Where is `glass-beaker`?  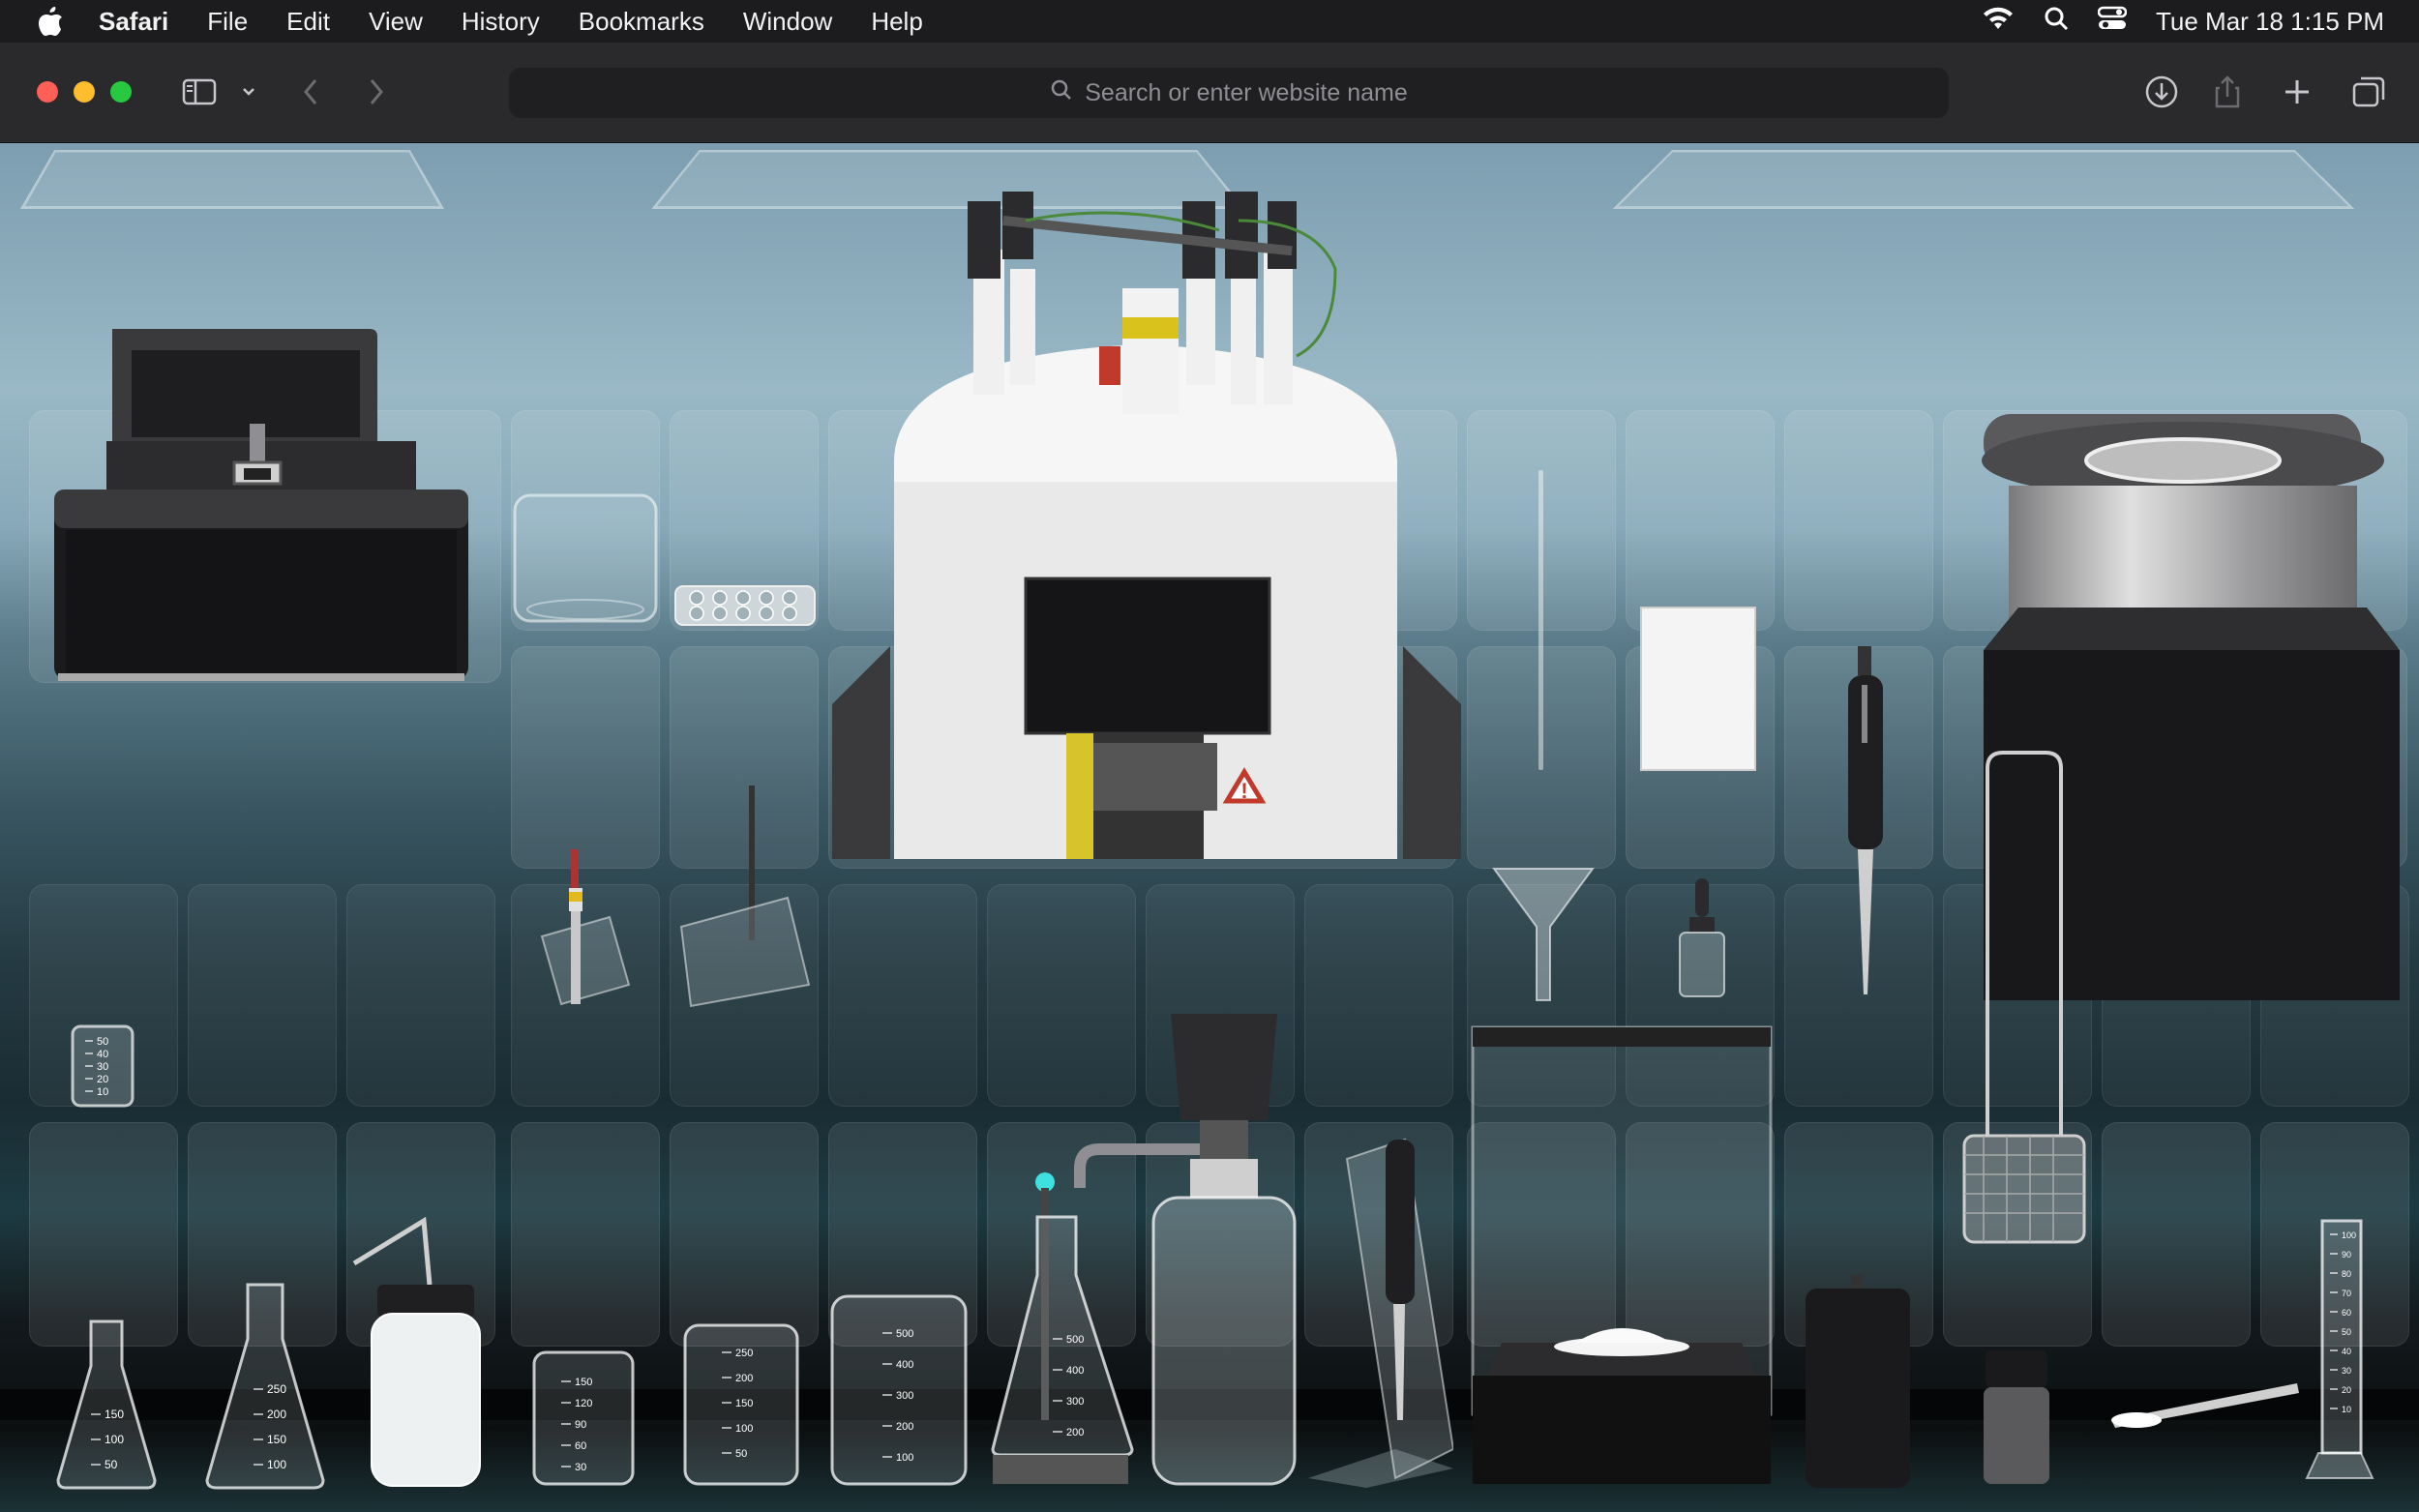
glass-beaker is located at coordinates (585, 559).